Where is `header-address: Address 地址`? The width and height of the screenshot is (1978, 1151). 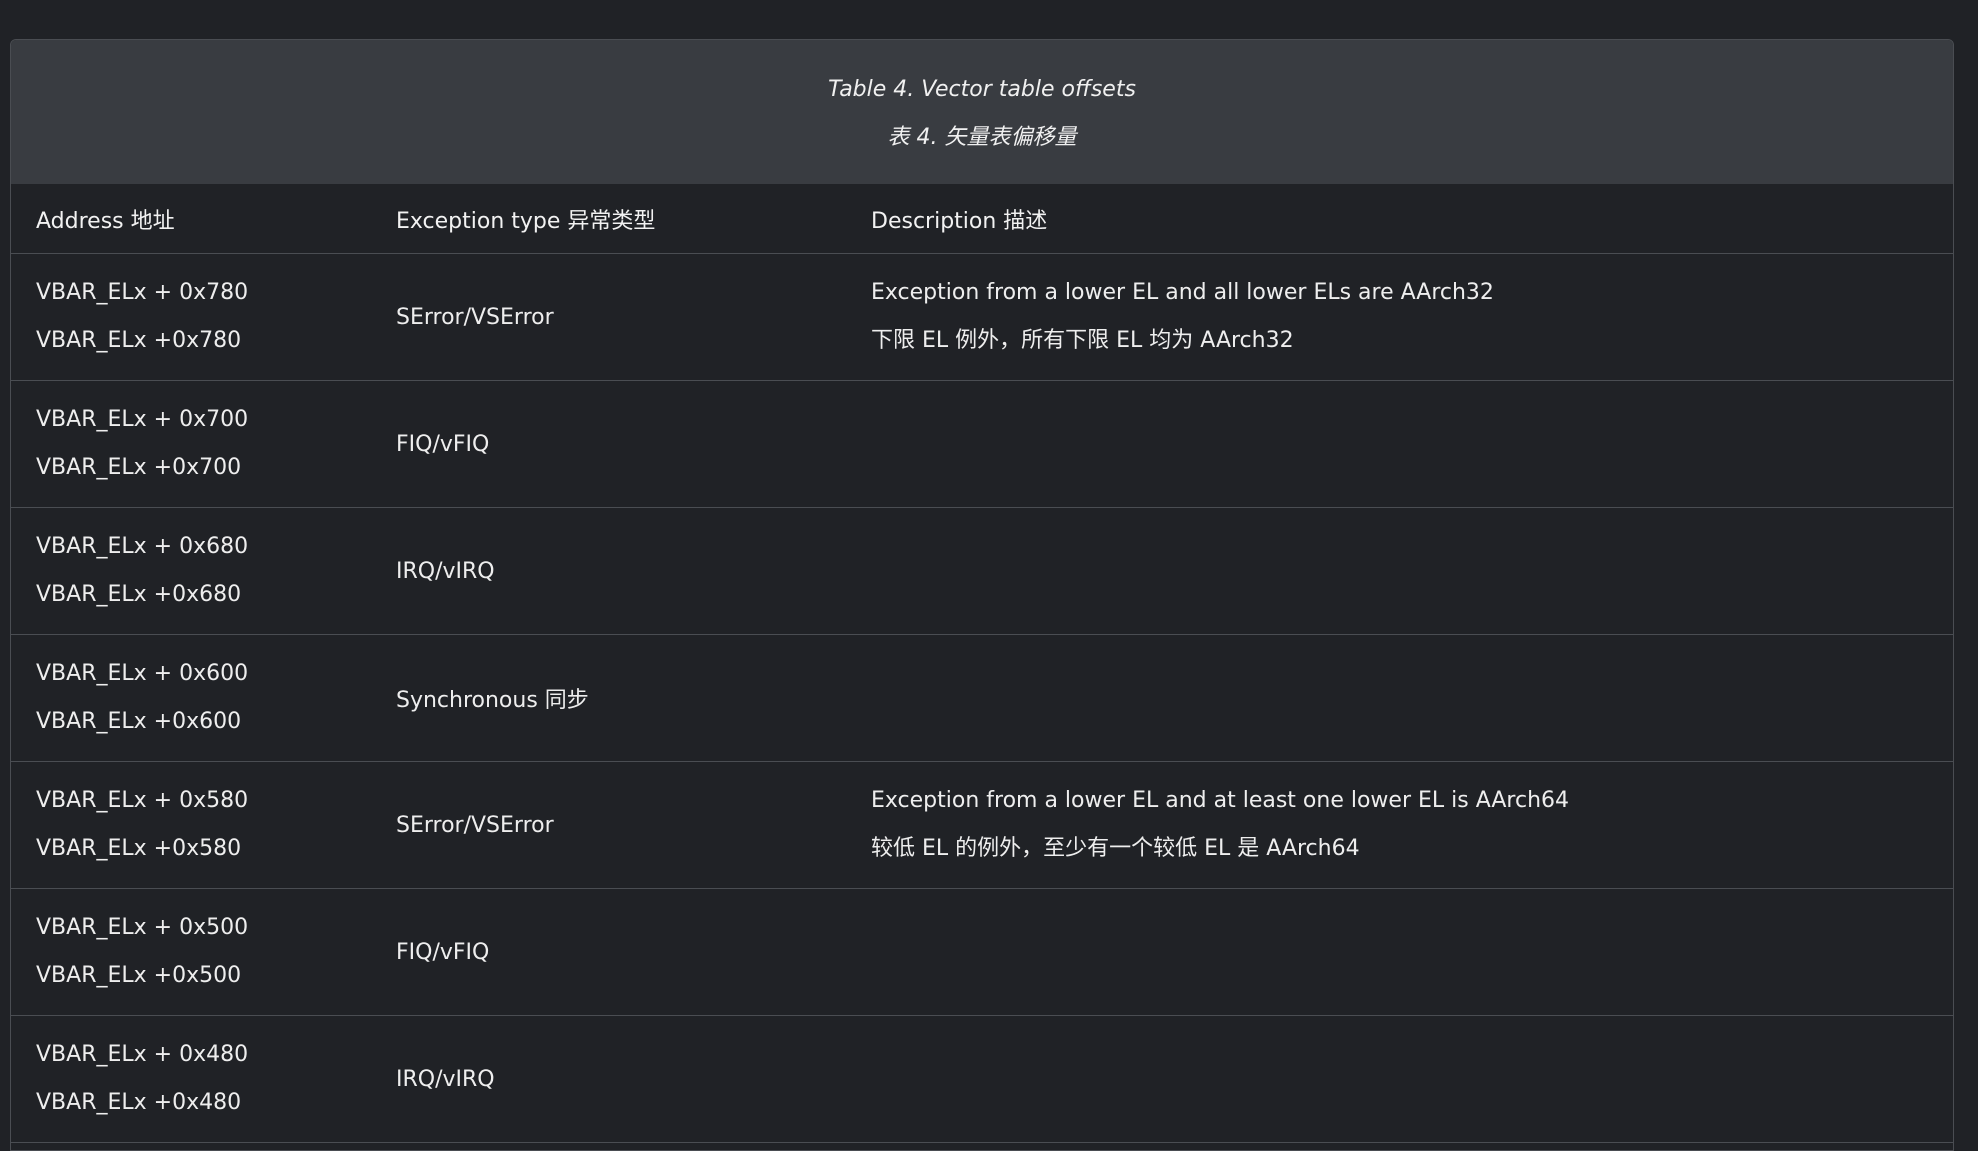
header-address: Address 地址 is located at coordinates (105, 221).